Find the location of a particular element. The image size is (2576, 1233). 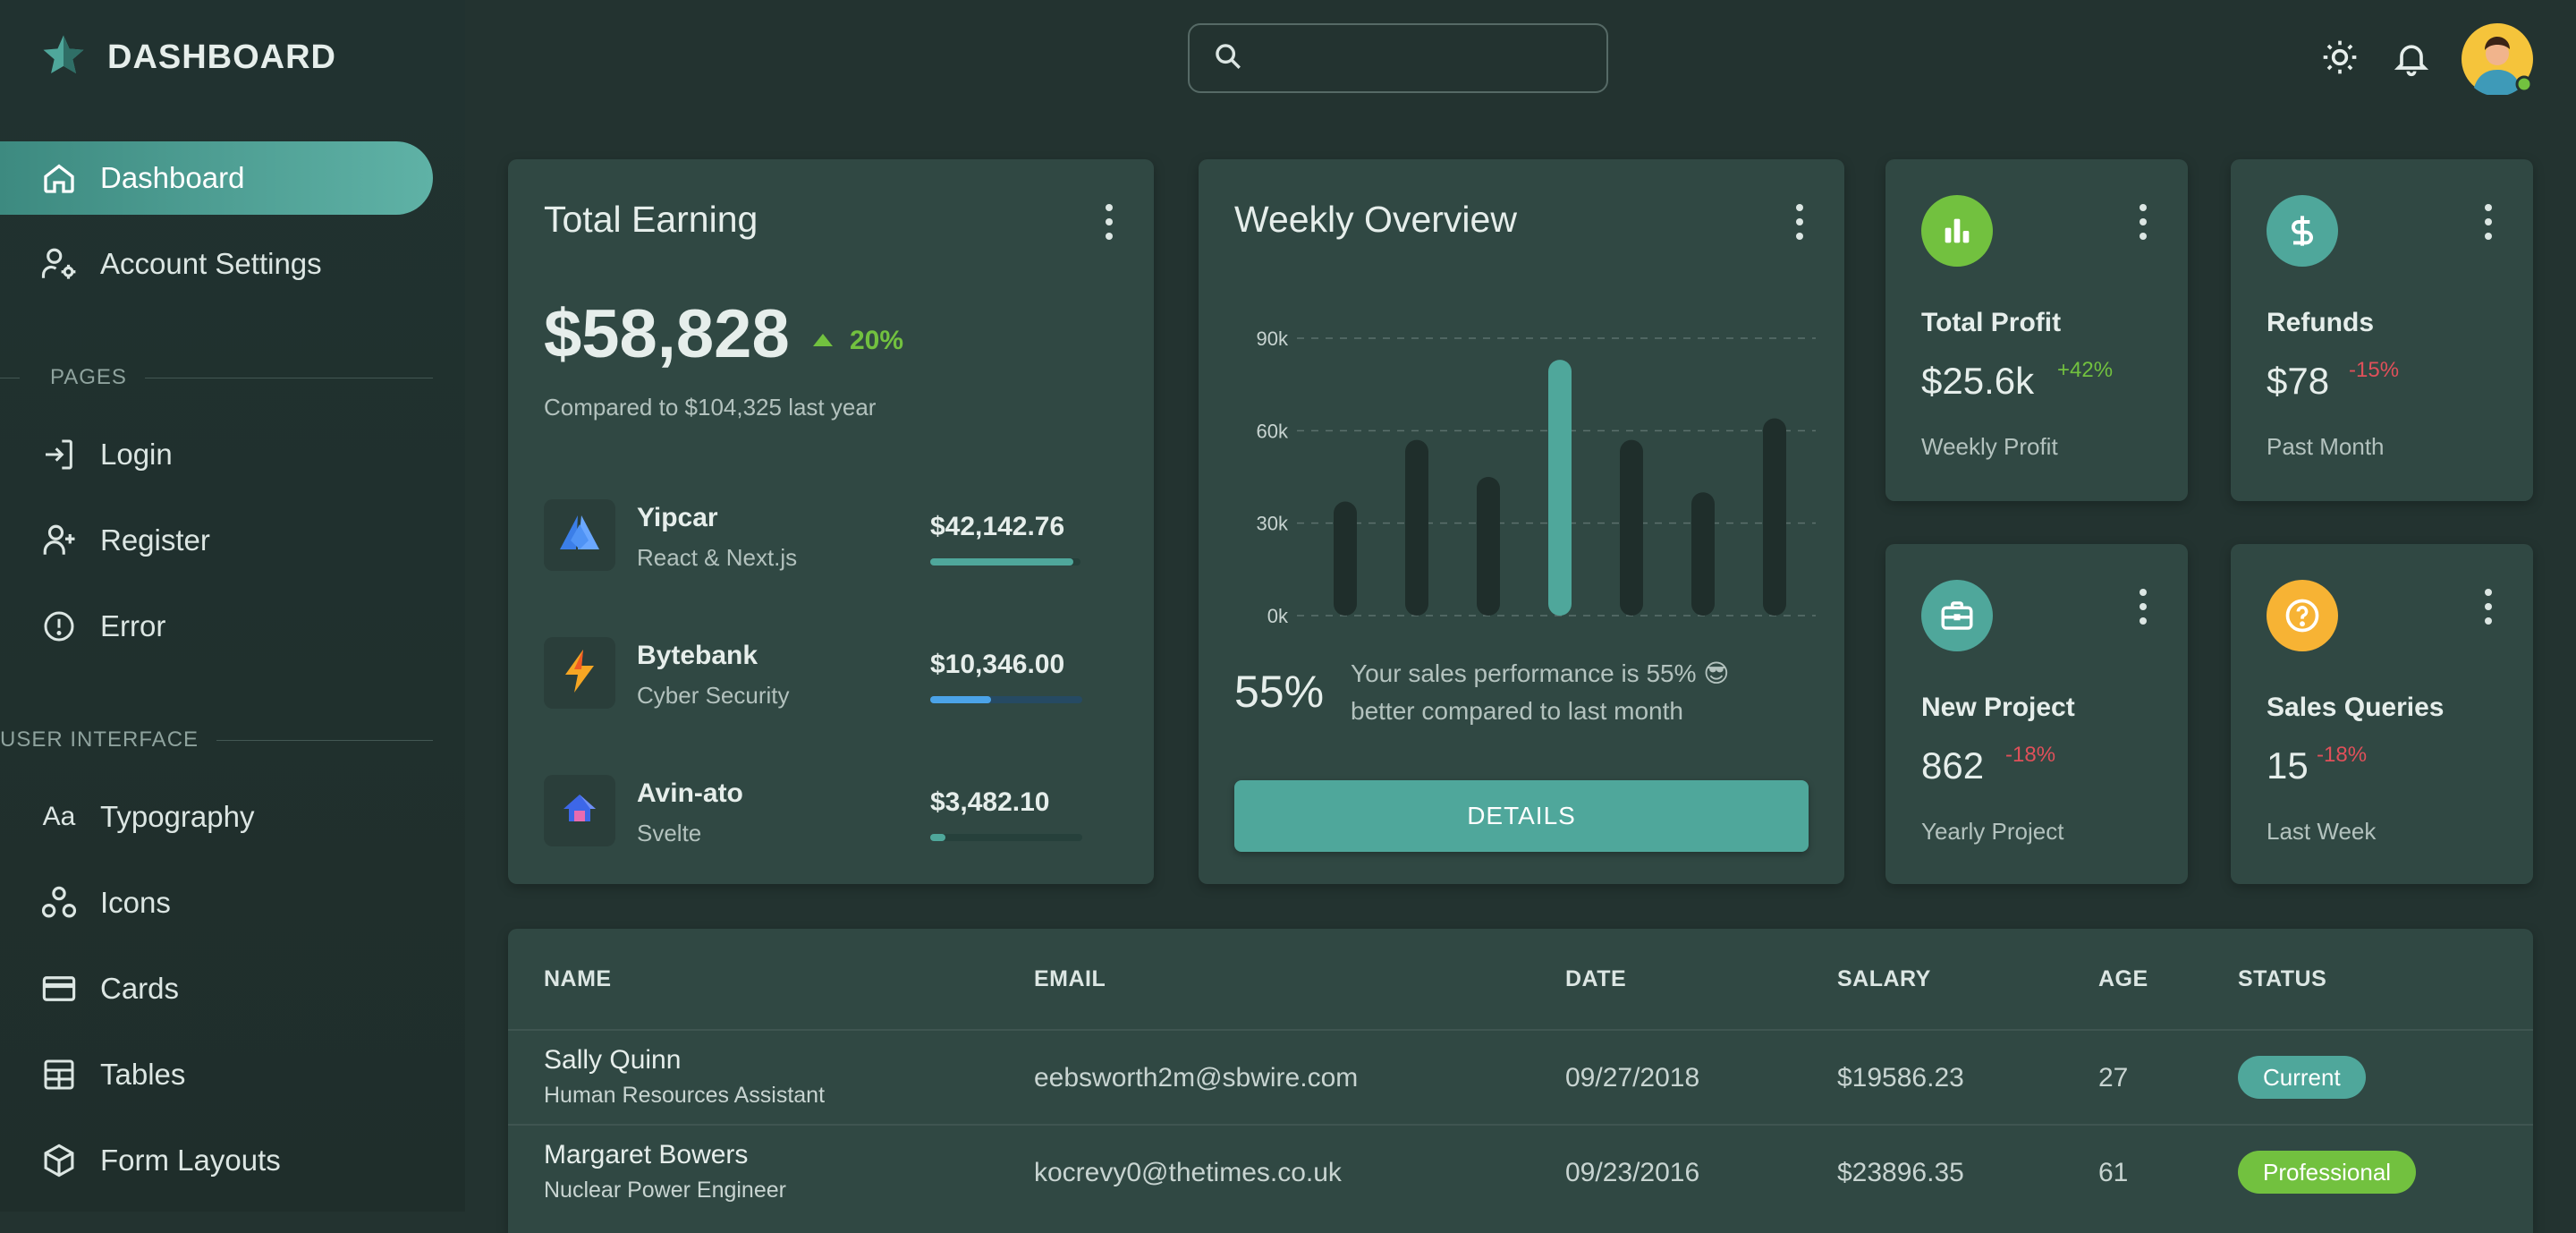

weekly-bar-chart: 0k 30k 60k 90k is located at coordinates (1536, 477).